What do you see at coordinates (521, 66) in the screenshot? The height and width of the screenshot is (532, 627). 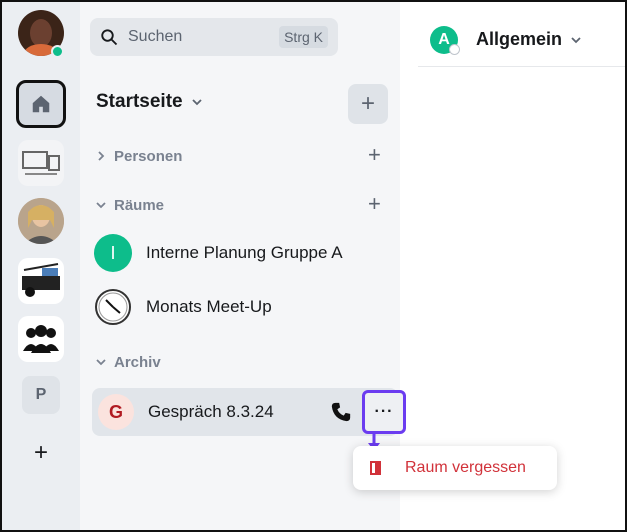 I see `header-divider` at bounding box center [521, 66].